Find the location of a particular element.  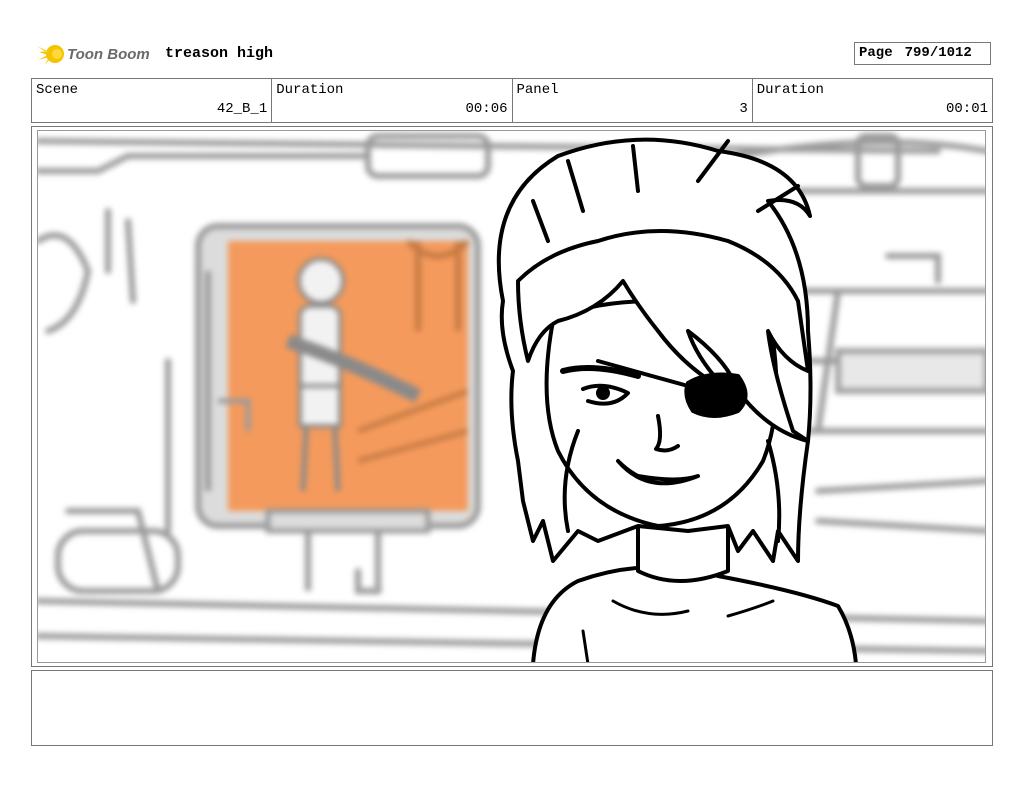

page-indicator: Page 799/1012 is located at coordinates (922, 53).